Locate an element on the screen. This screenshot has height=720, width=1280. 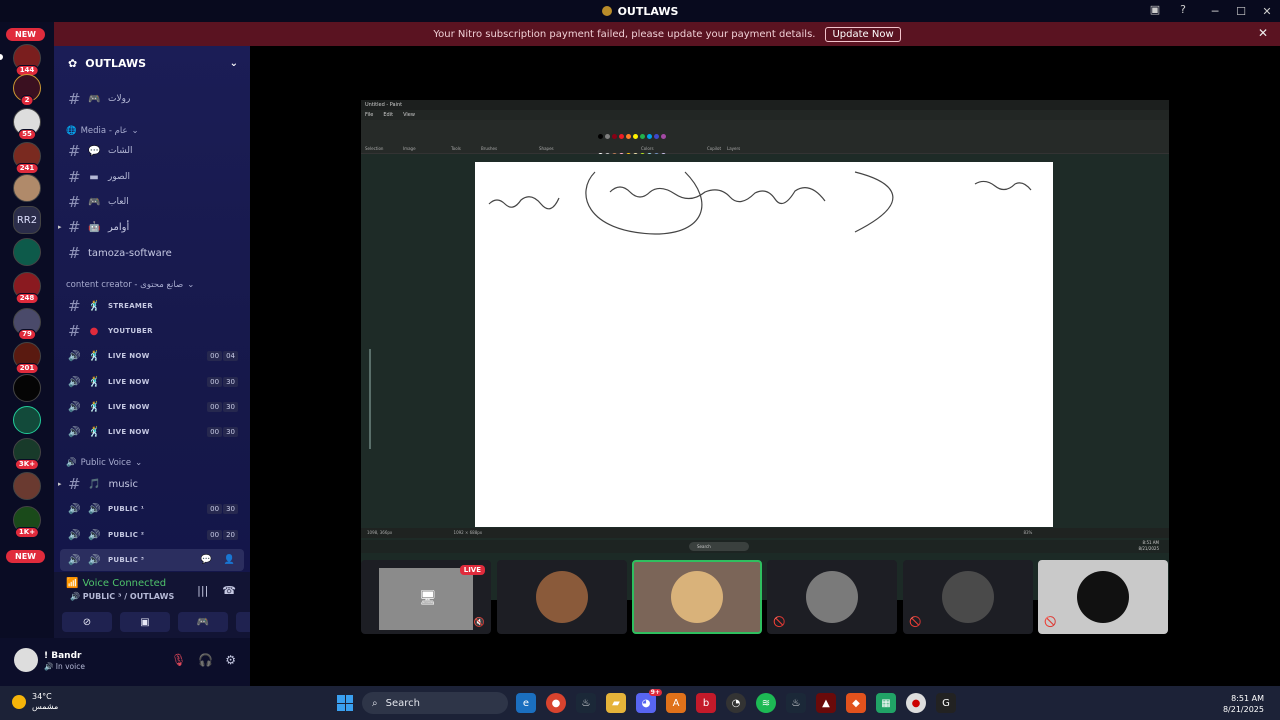
channel-rules: # 🎮 رولات is located at coordinates (152, 99).